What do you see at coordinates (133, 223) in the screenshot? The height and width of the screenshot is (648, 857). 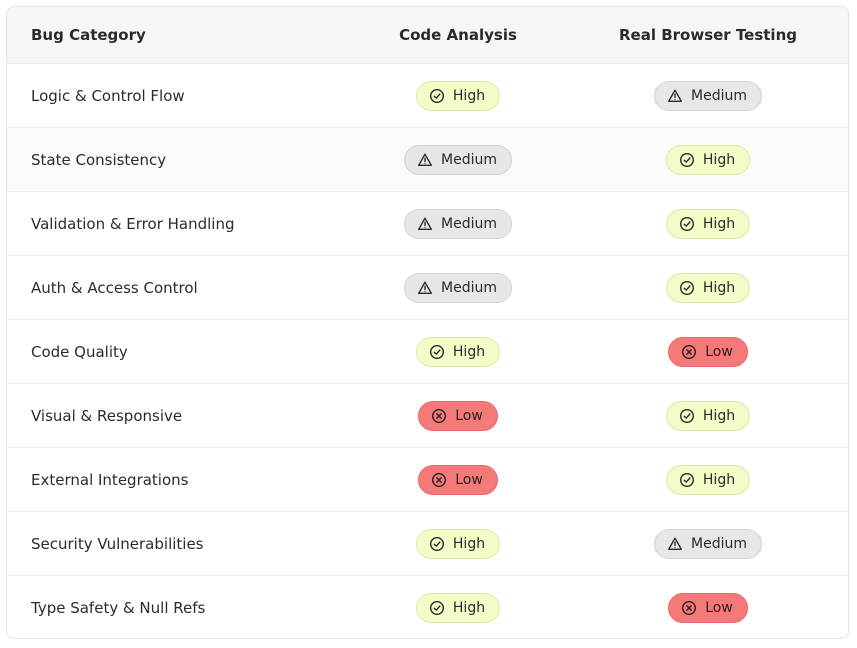 I see `bug-category-cell: Validation & Error Handling` at bounding box center [133, 223].